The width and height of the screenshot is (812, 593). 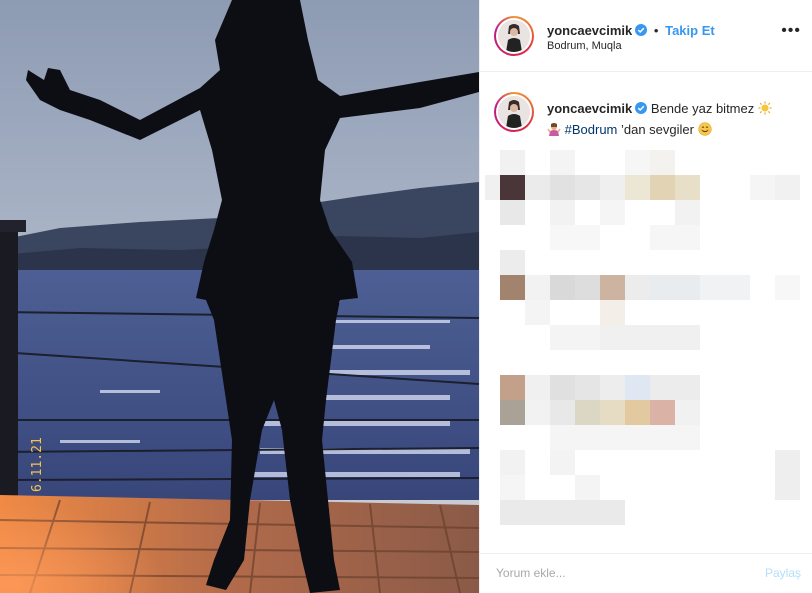 I want to click on sun-emoji-icon, so click(x=765, y=108).